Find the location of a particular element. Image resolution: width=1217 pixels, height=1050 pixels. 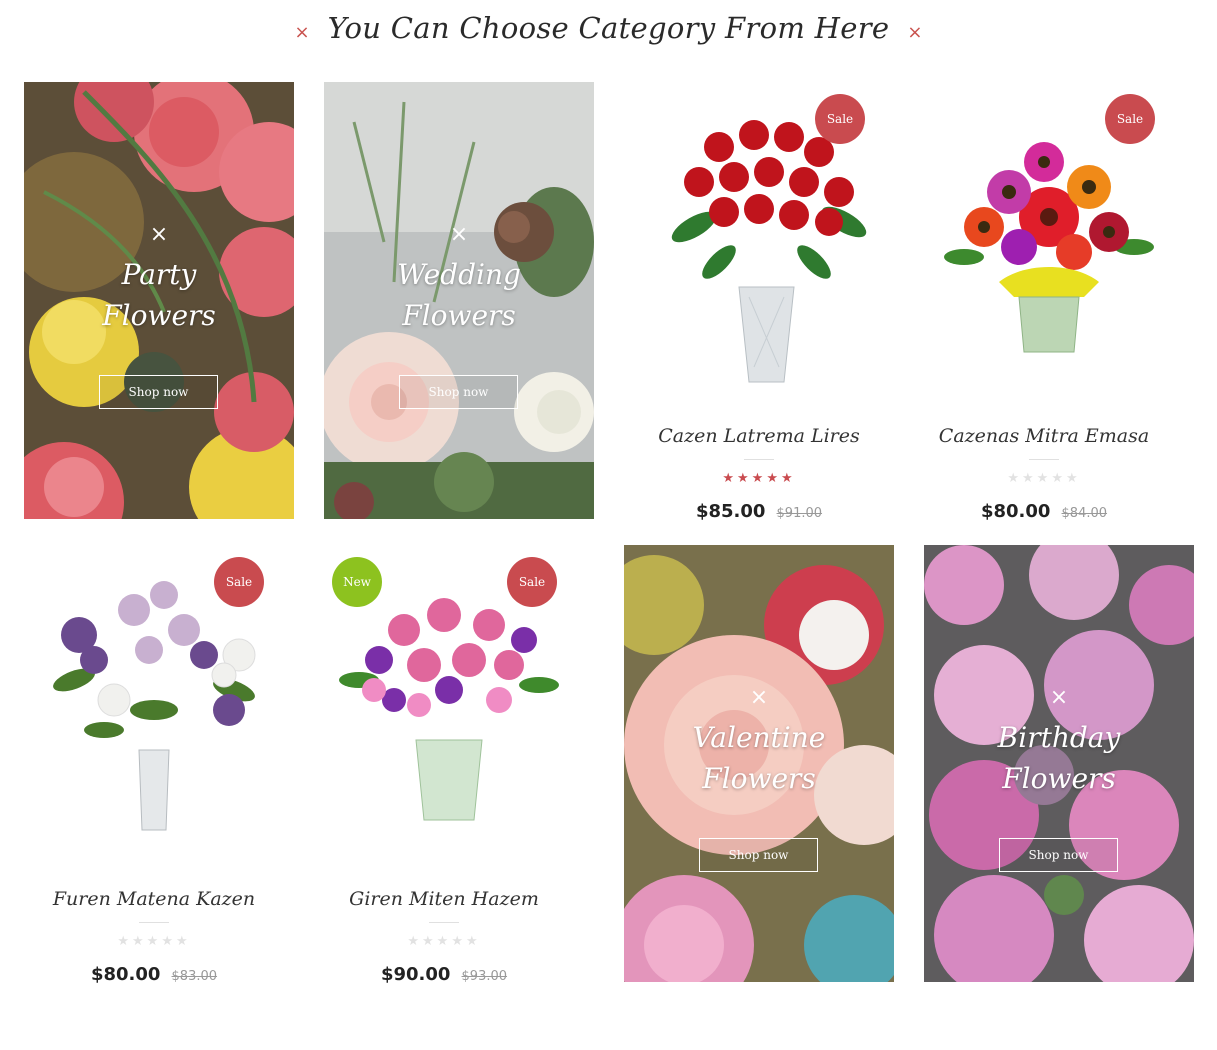

section-heading: × You Can Choose Category From Here × is located at coordinates (608, 28).